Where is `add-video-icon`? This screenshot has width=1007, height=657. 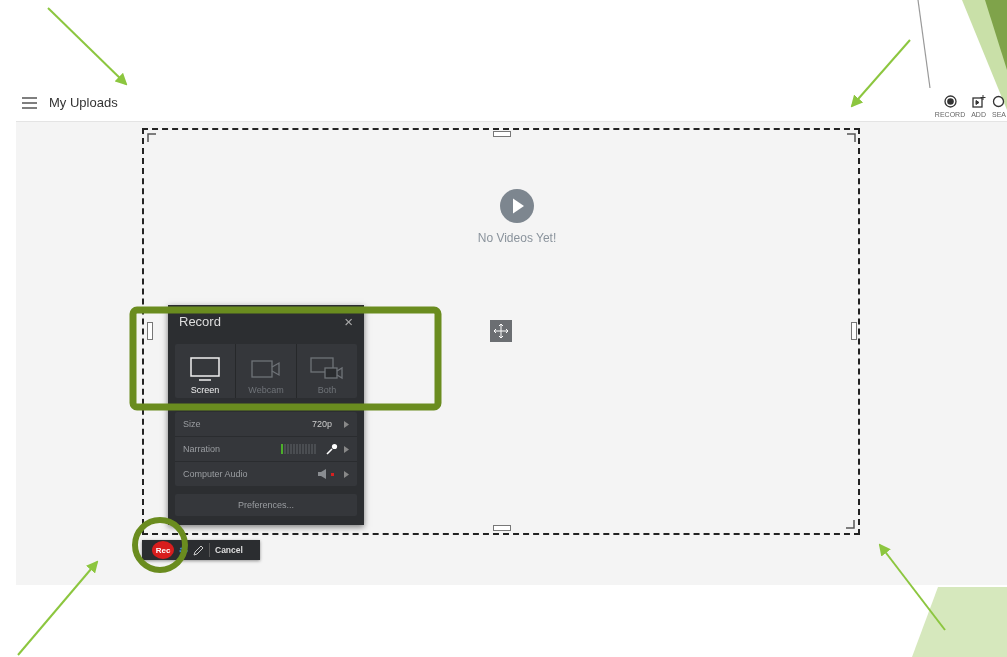
add-video-icon is located at coordinates (978, 101).